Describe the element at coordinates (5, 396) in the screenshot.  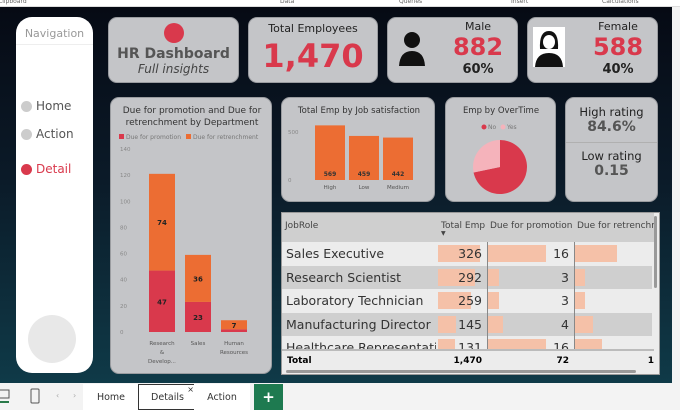
I see `desktop-view-icon` at that location.